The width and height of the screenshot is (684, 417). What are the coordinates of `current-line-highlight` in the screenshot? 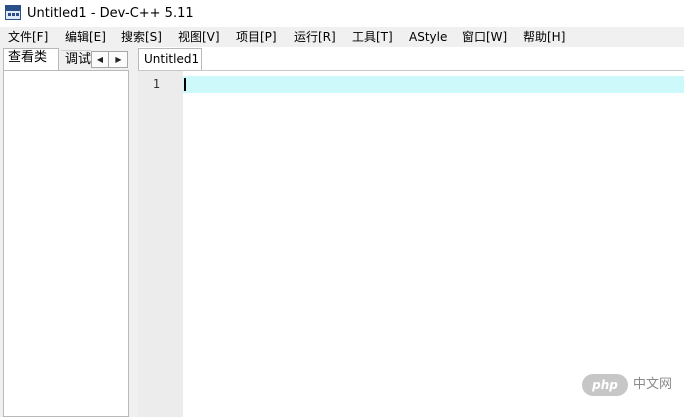 It's located at (433, 84).